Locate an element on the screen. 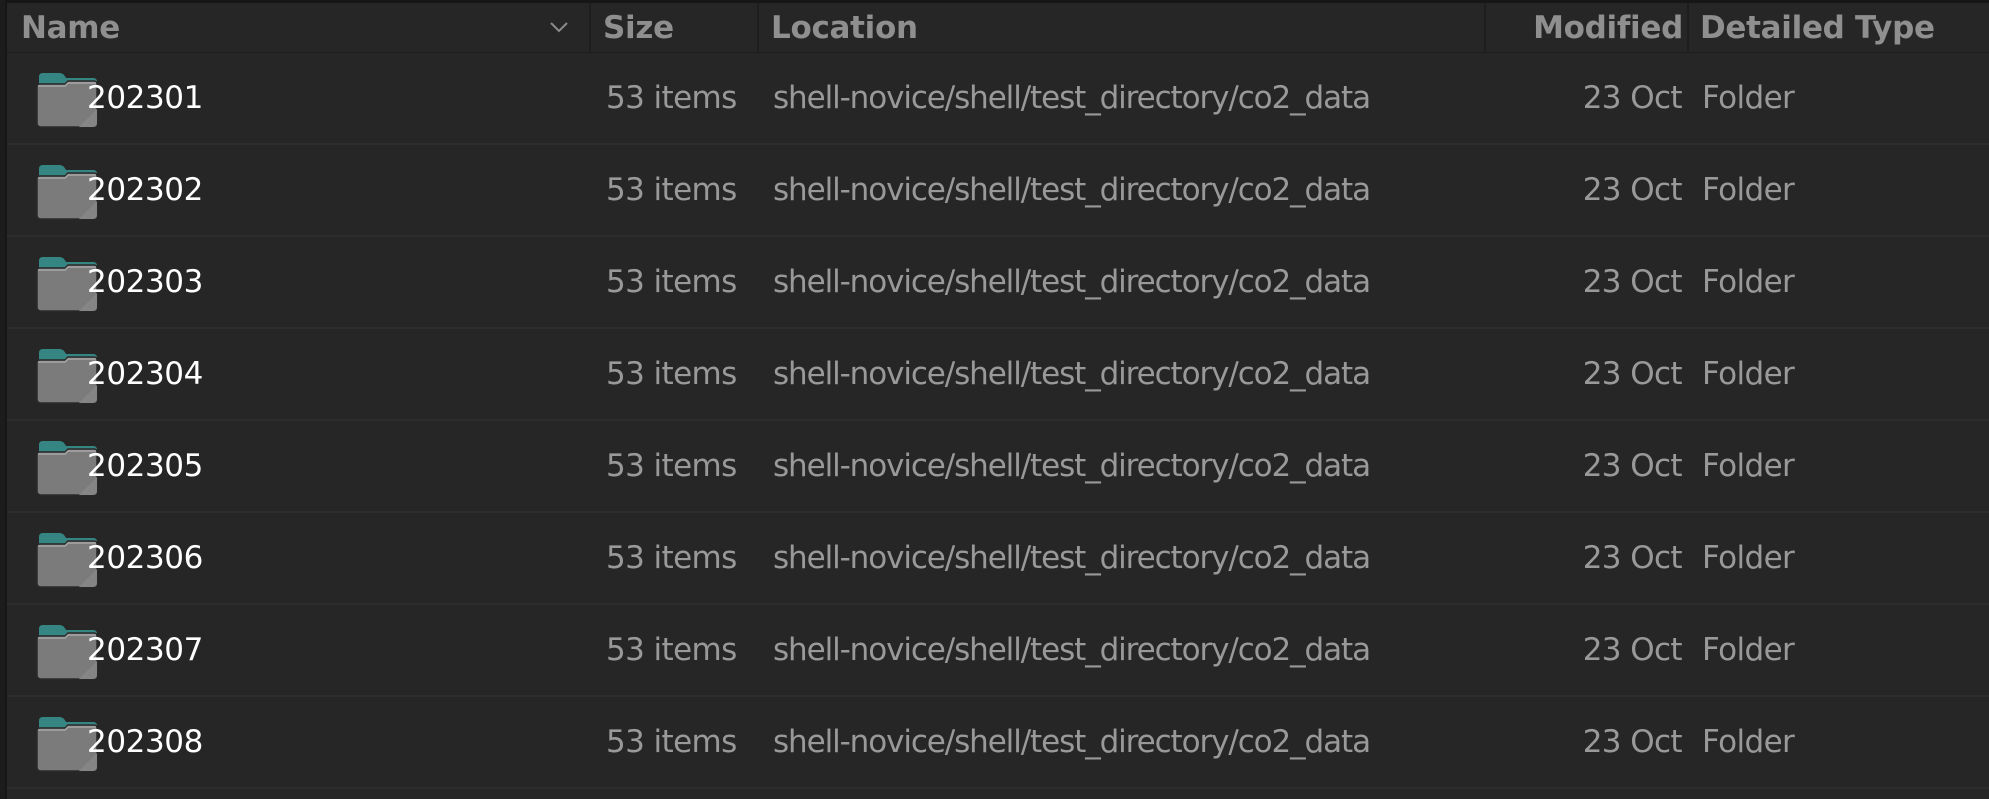 The width and height of the screenshot is (1989, 799). file-name: 202306 is located at coordinates (145, 558).